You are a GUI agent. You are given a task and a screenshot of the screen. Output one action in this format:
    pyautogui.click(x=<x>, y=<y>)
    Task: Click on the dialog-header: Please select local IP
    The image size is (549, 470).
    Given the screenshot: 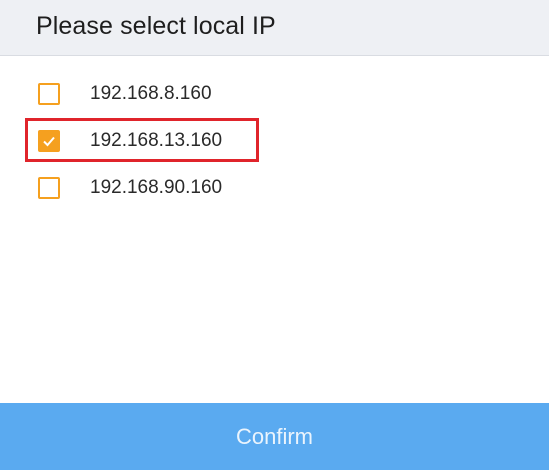 What is the action you would take?
    pyautogui.click(x=274, y=28)
    